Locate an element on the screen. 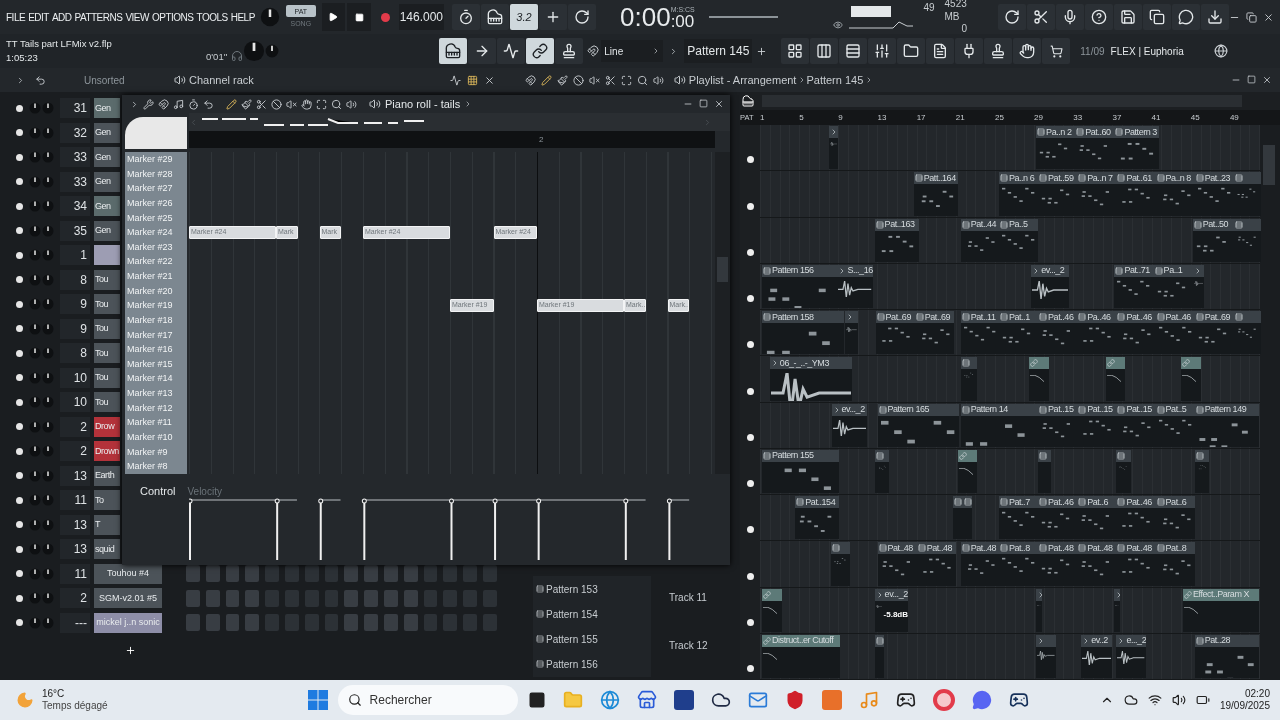 The height and width of the screenshot is (720, 1280). pattern-clip: Pat..50 is located at coordinates (1213, 240).